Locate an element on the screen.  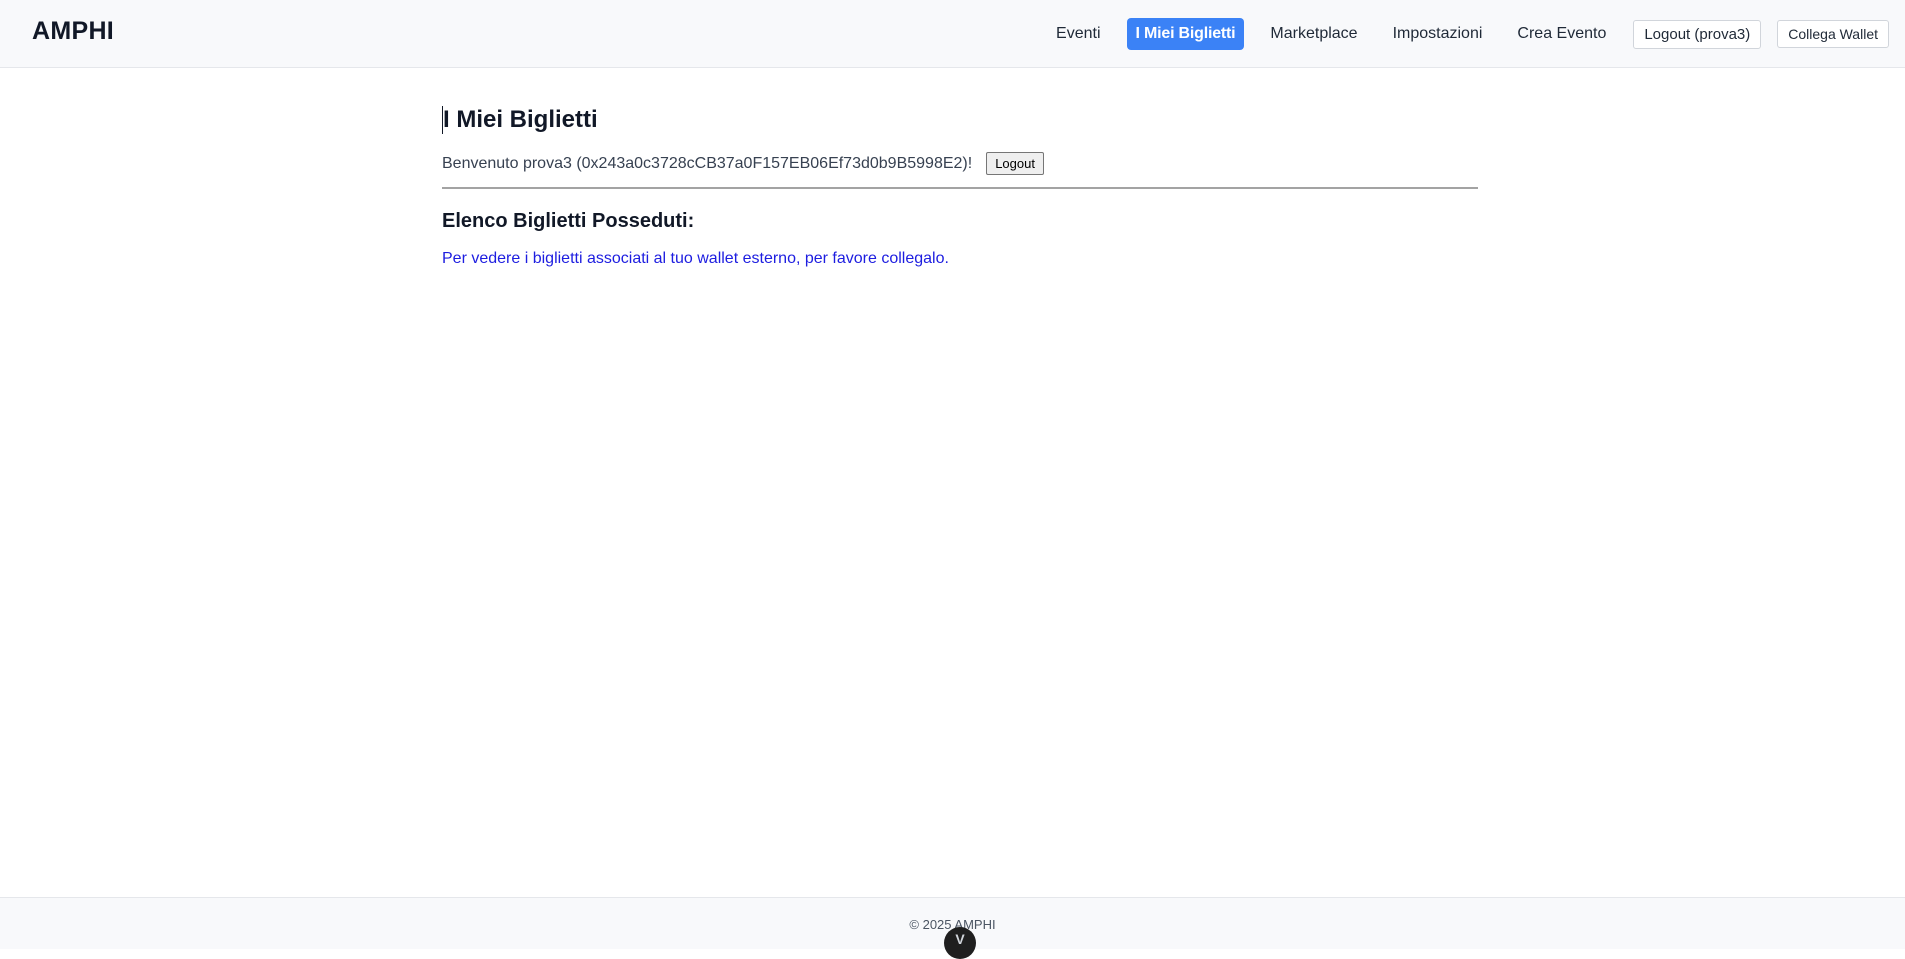
divider is located at coordinates (960, 188).